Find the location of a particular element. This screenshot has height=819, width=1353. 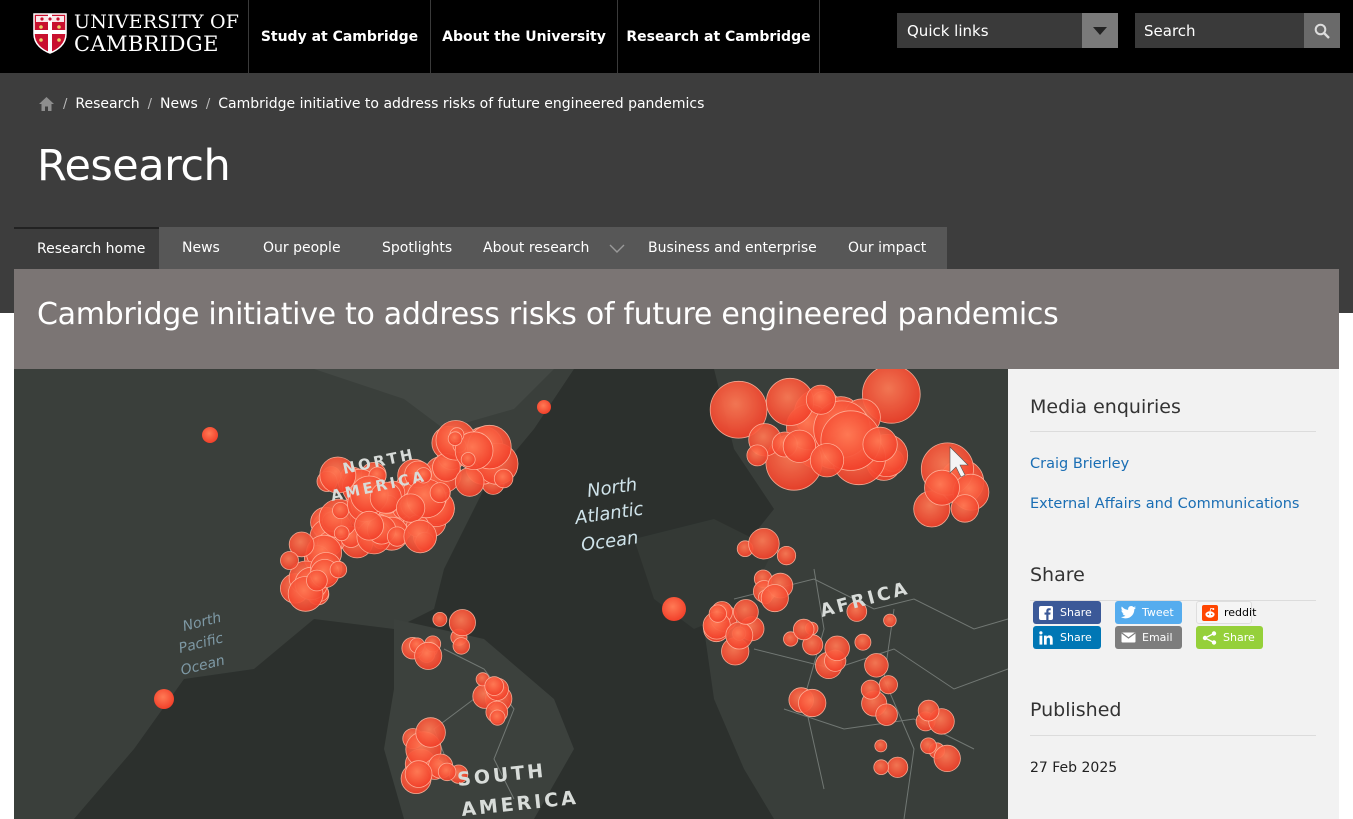

linkedin-icon is located at coordinates (1046, 638).